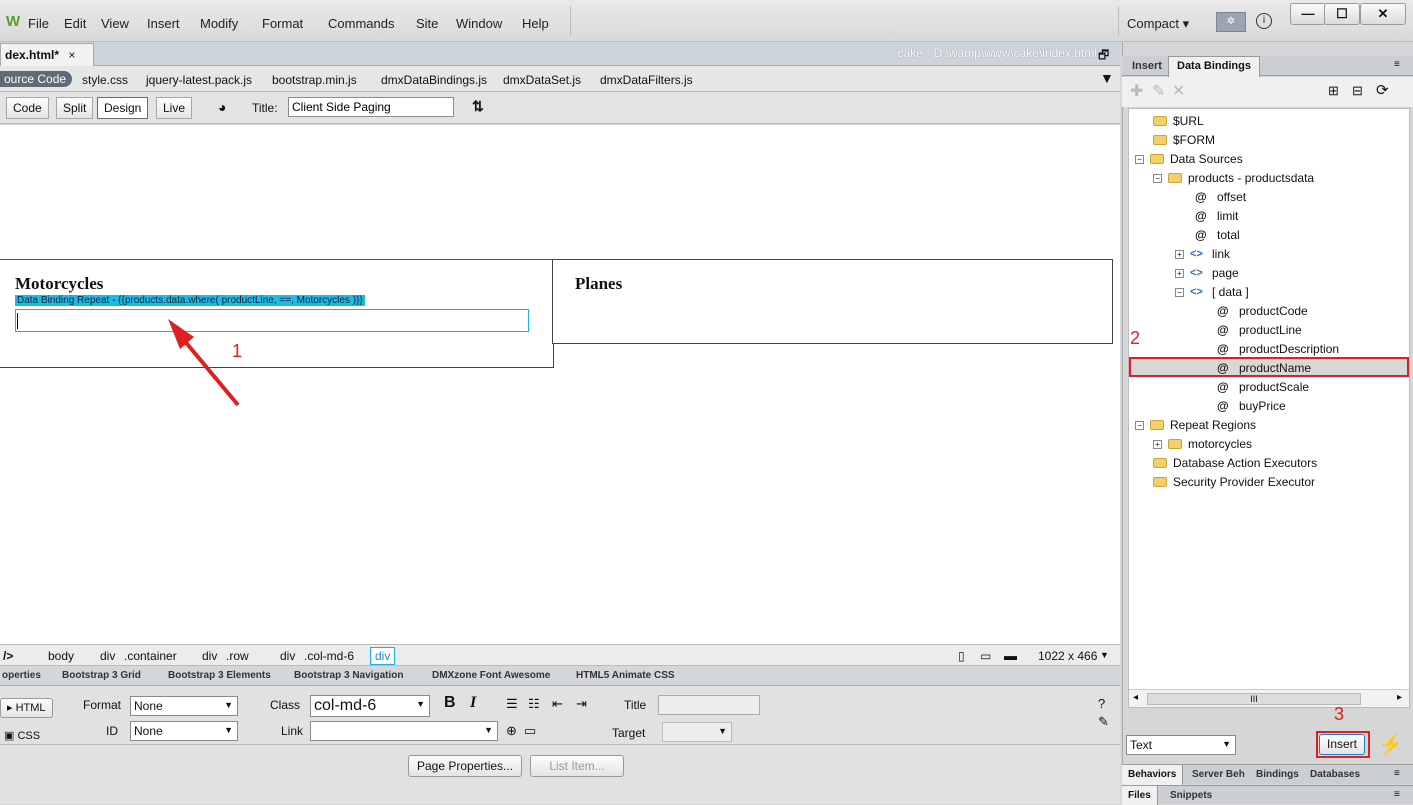  What do you see at coordinates (985, 656) in the screenshot?
I see `tablet-size-icon: ▭` at bounding box center [985, 656].